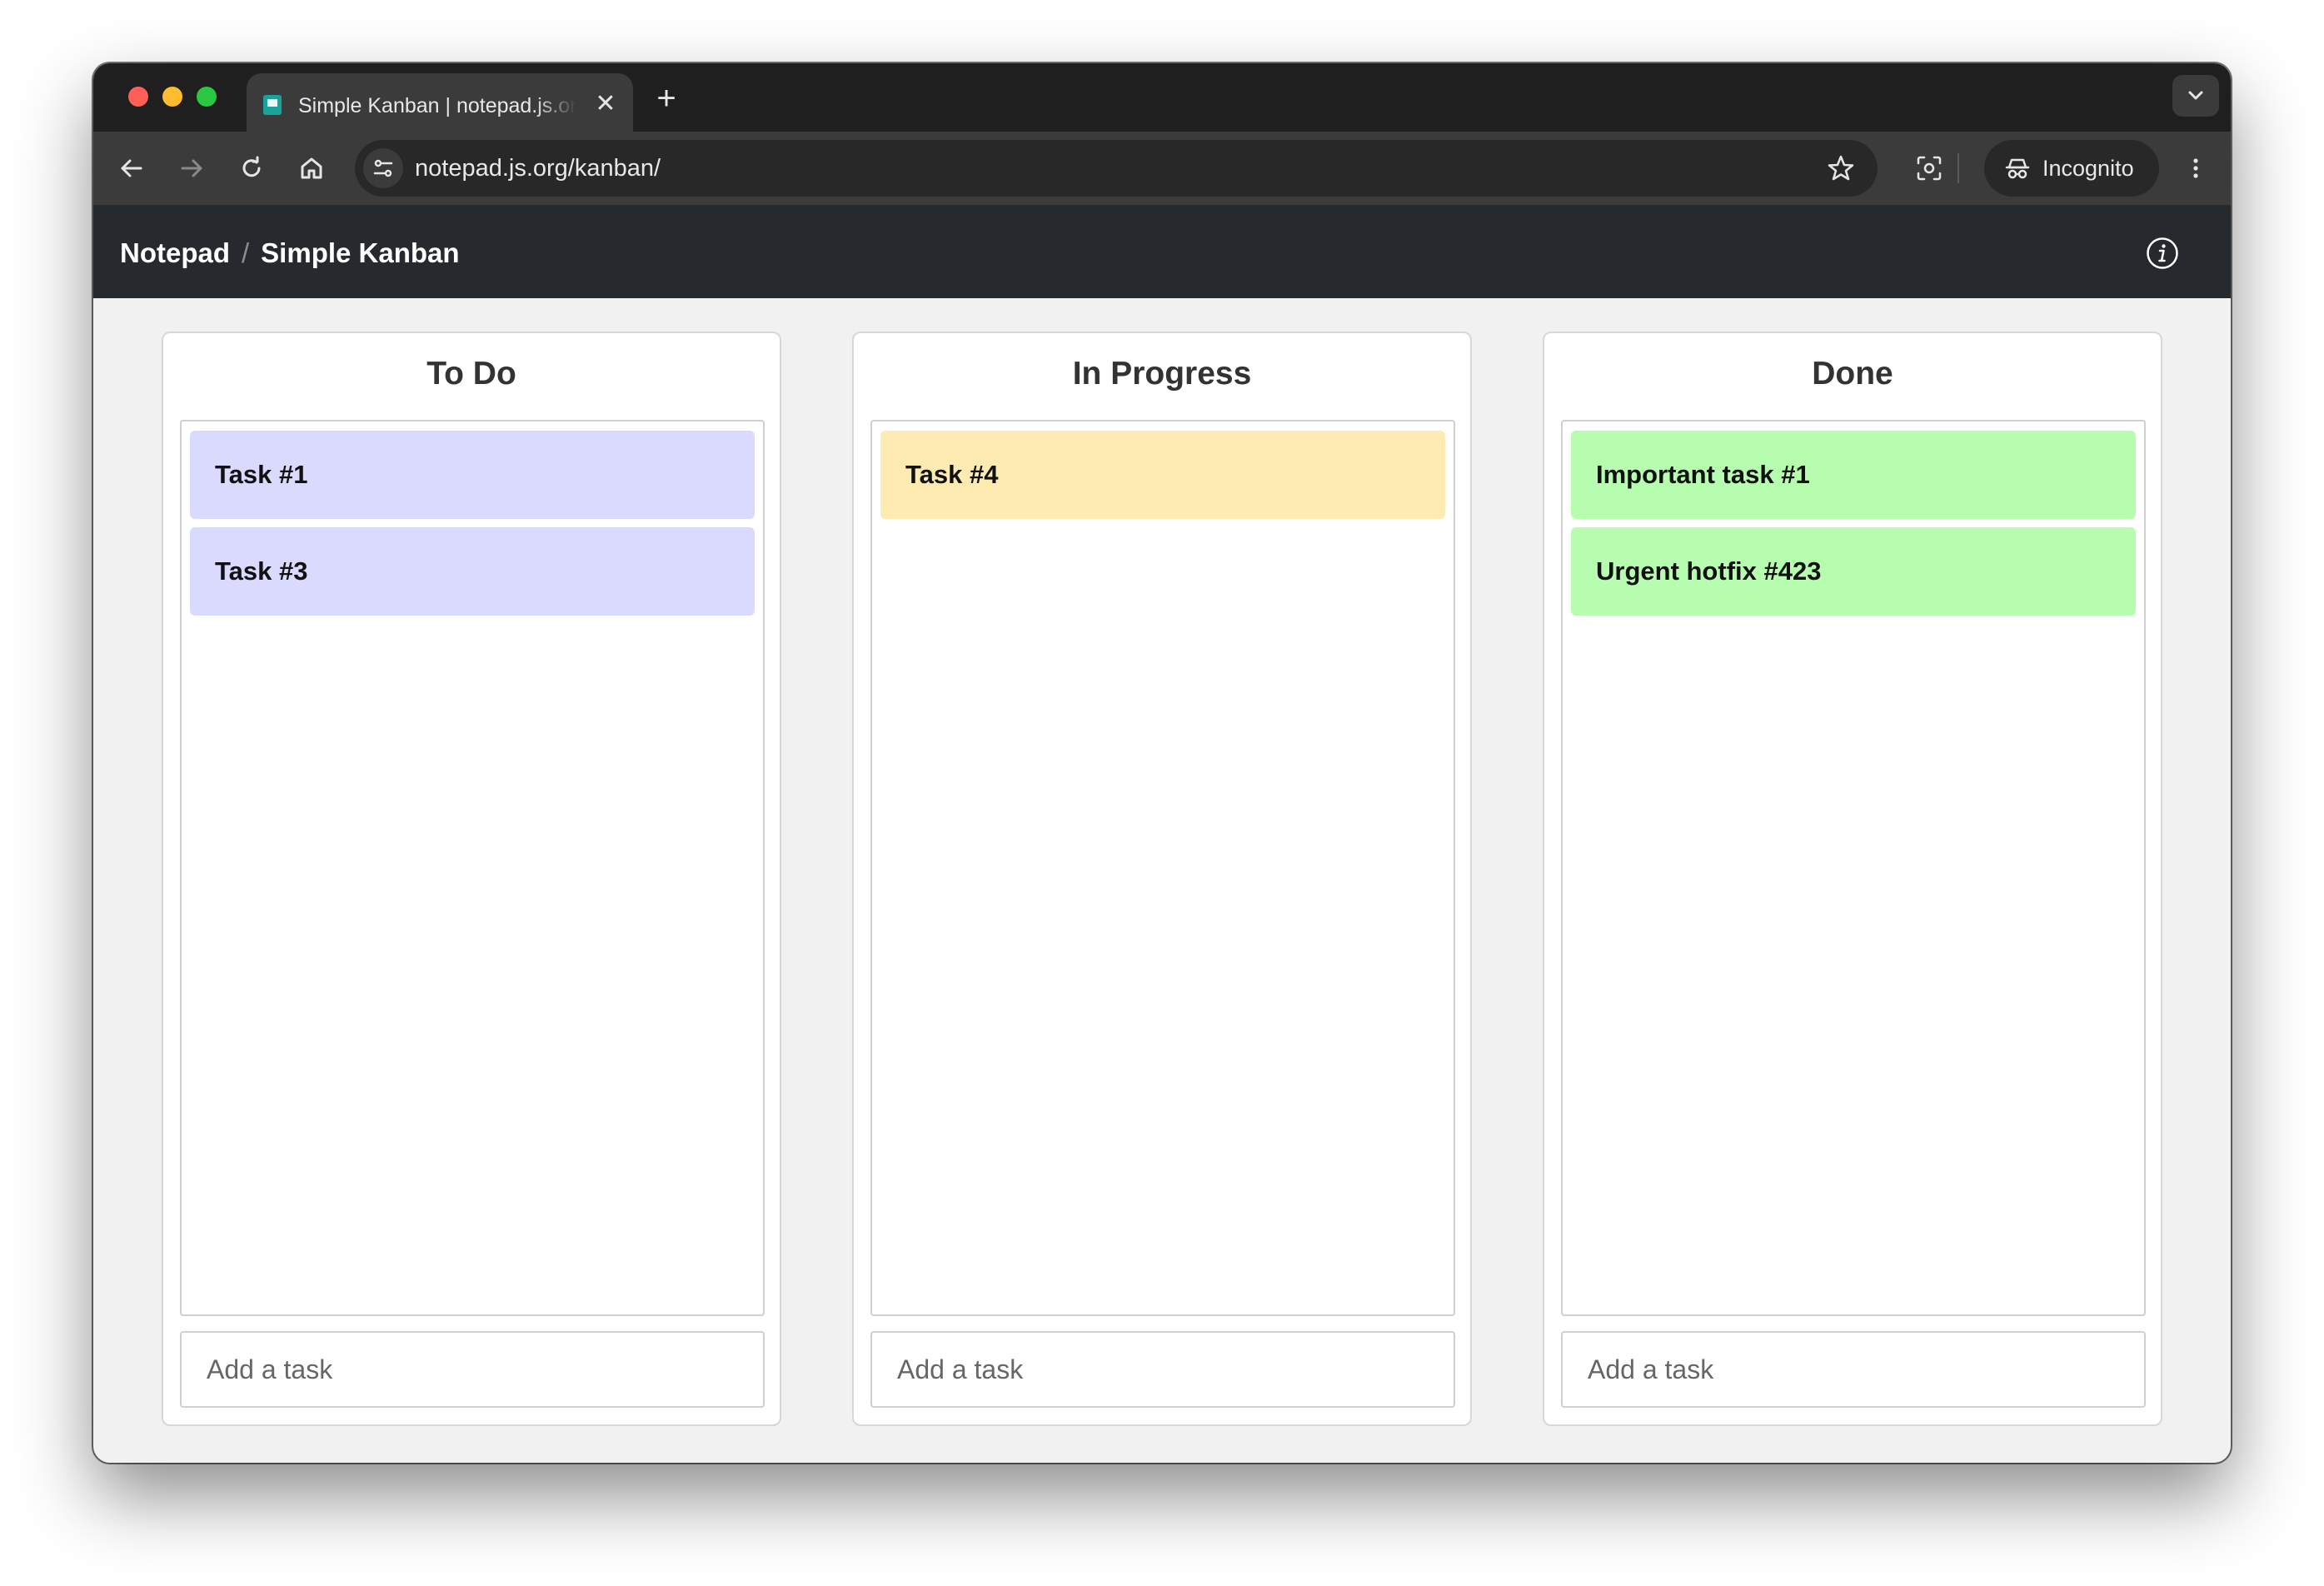 The width and height of the screenshot is (2324, 1586). I want to click on column-title: Done, so click(1852, 374).